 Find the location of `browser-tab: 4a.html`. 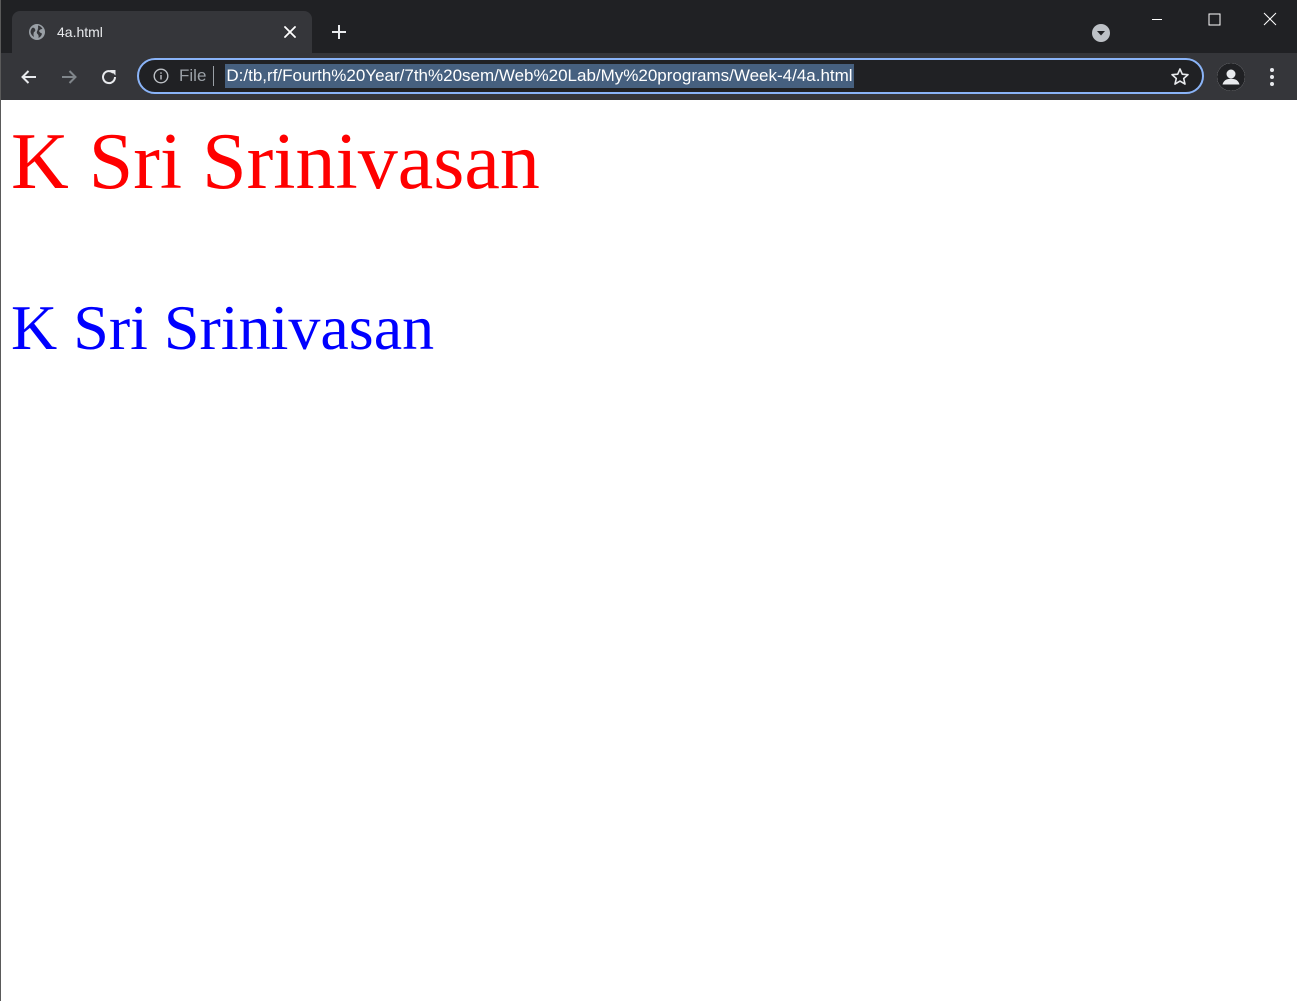

browser-tab: 4a.html is located at coordinates (162, 32).